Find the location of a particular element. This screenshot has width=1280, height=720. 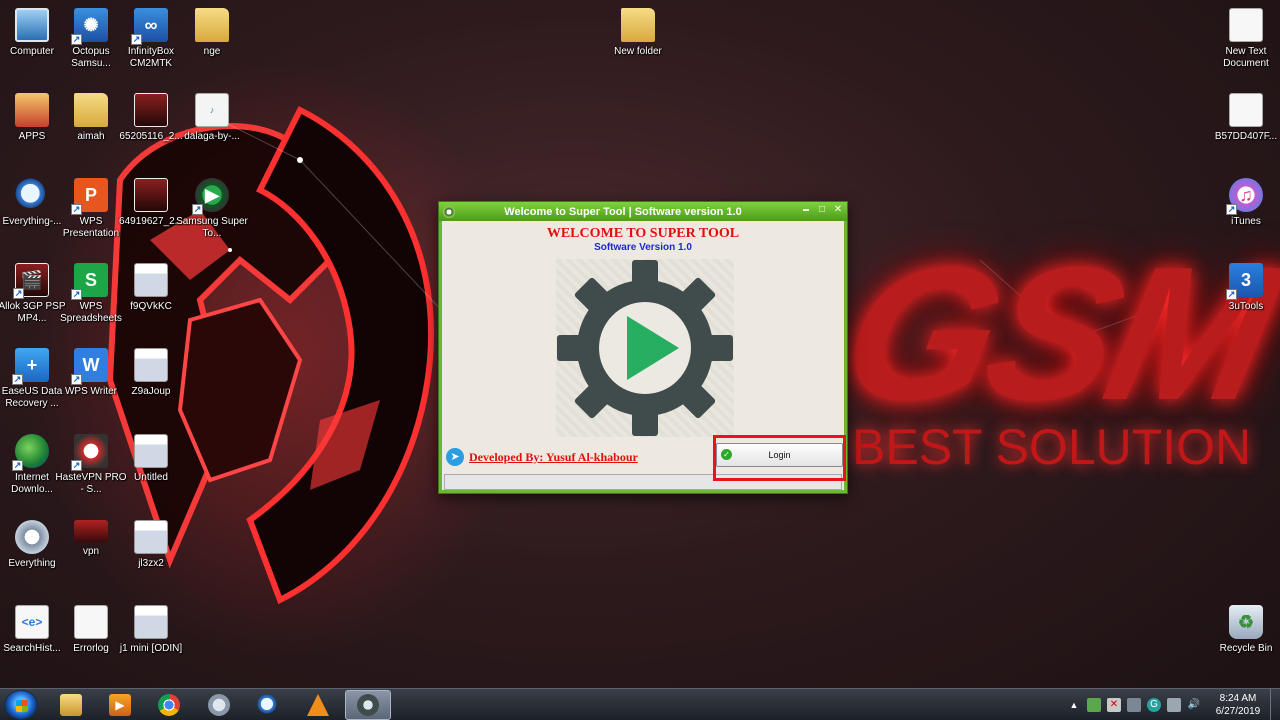

search-tool-icon is located at coordinates (268, 705).